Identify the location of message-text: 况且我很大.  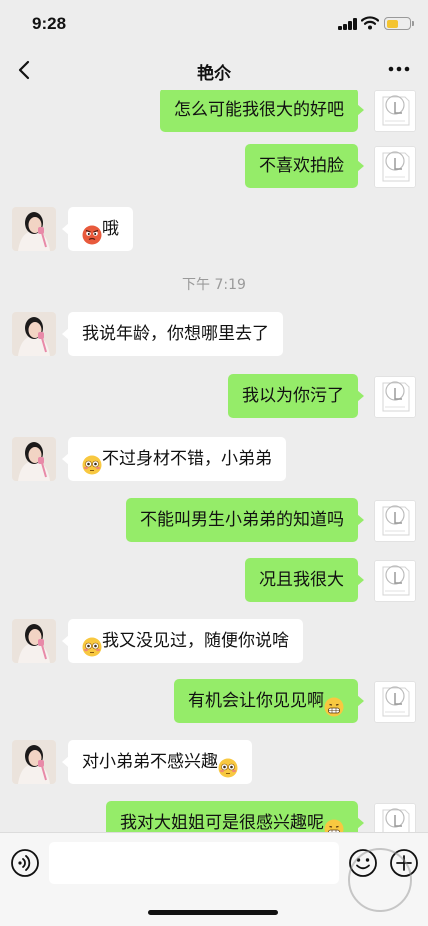
(301, 580).